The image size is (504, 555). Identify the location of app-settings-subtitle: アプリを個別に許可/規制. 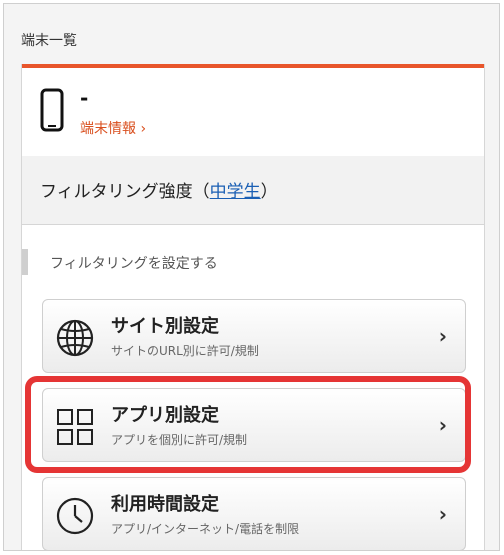
(179, 440).